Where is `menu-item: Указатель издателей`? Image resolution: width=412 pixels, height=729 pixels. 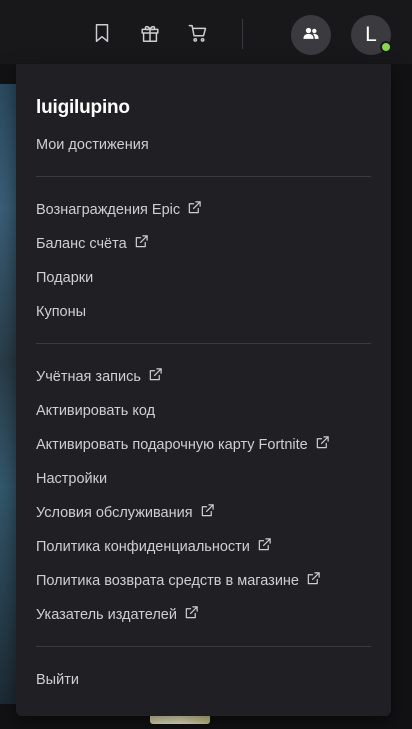 menu-item: Указатель издателей is located at coordinates (117, 615).